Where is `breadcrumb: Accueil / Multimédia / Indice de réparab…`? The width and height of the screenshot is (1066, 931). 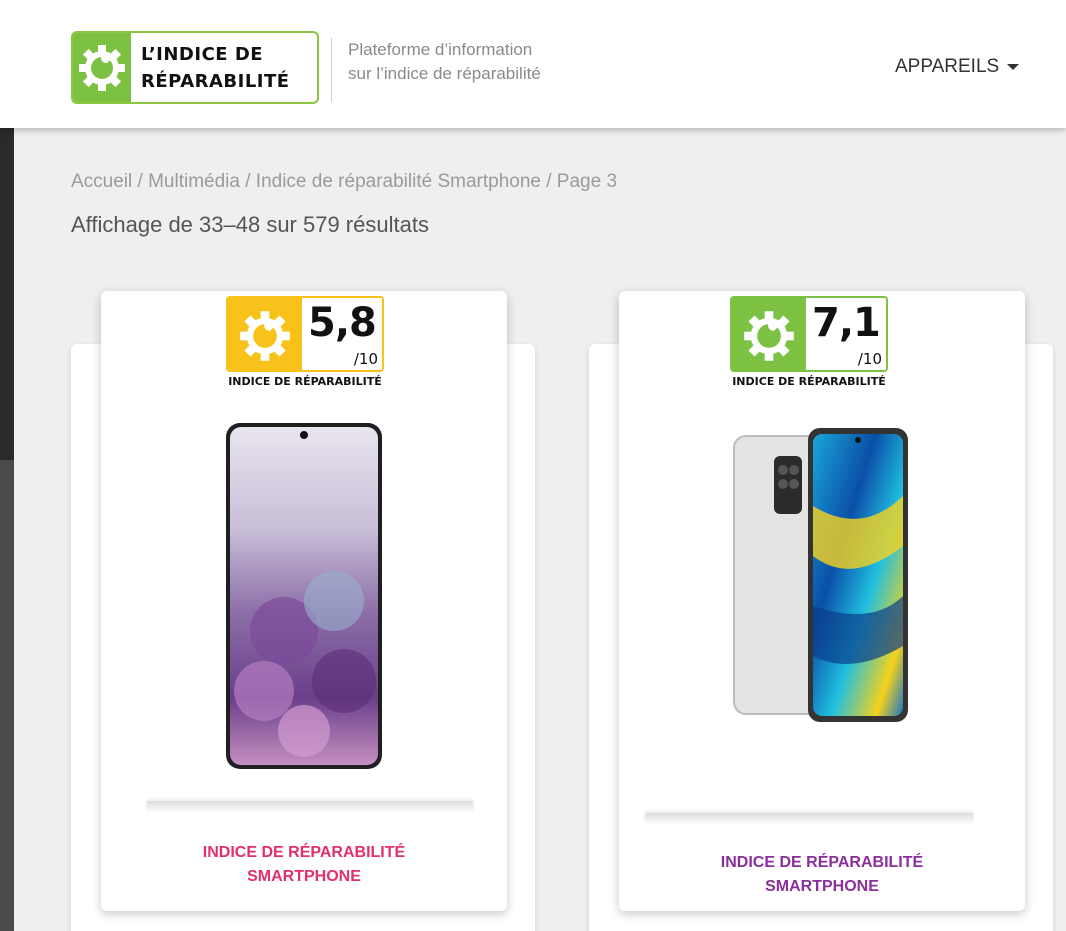
breadcrumb: Accueil / Multimédia / Indice de réparab… is located at coordinates (344, 182).